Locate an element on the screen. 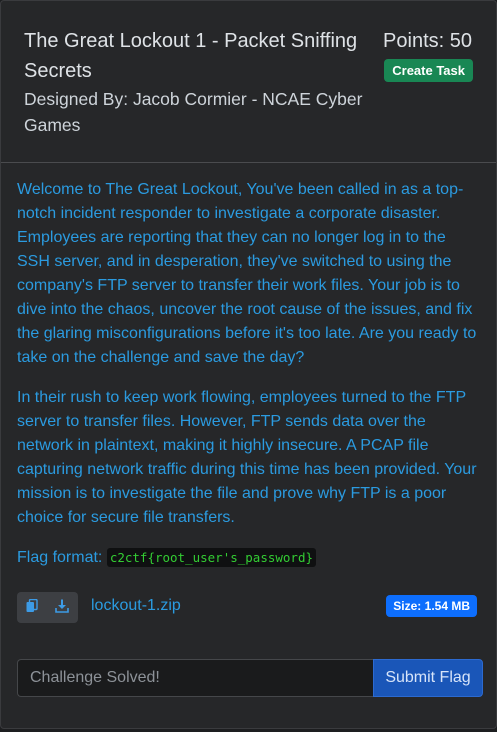  flag-format-code: c2ctf{root_user's_password} is located at coordinates (211, 557).